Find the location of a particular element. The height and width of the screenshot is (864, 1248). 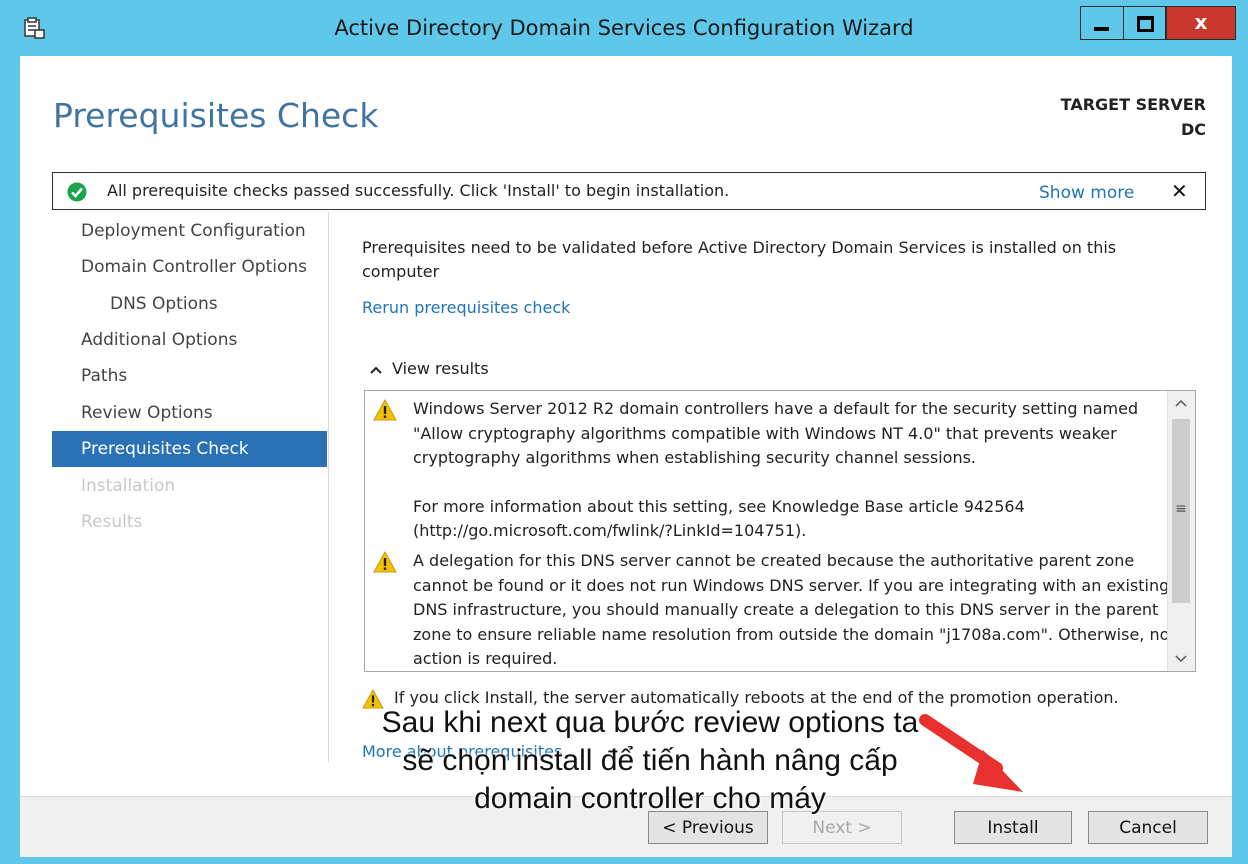

results-scrollbar: ≡ is located at coordinates (1181, 531).